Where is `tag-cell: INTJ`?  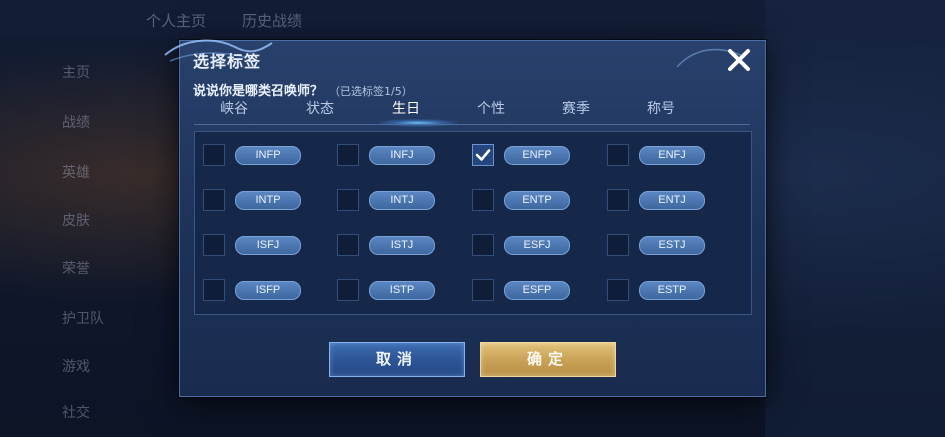 tag-cell: INTJ is located at coordinates (402, 202).